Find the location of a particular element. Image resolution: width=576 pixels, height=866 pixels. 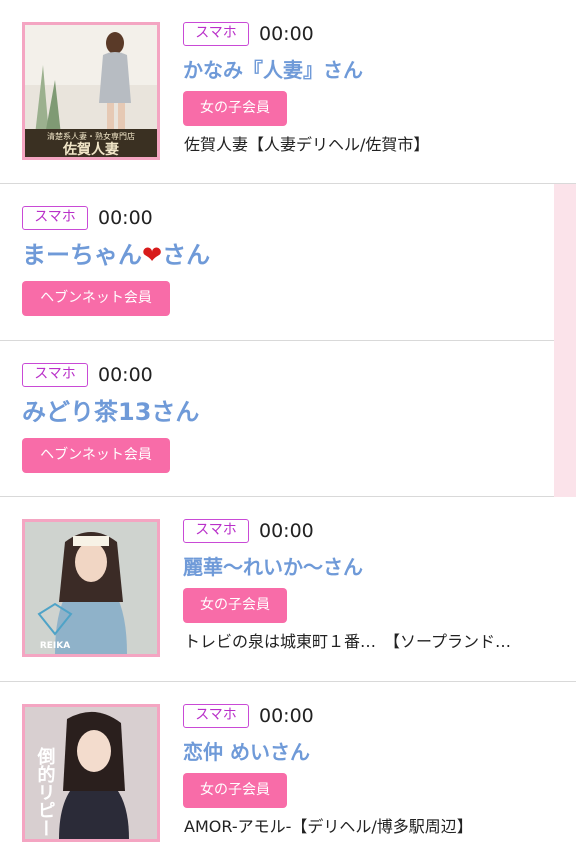

member-name-suffix: さん is located at coordinates (186, 255).